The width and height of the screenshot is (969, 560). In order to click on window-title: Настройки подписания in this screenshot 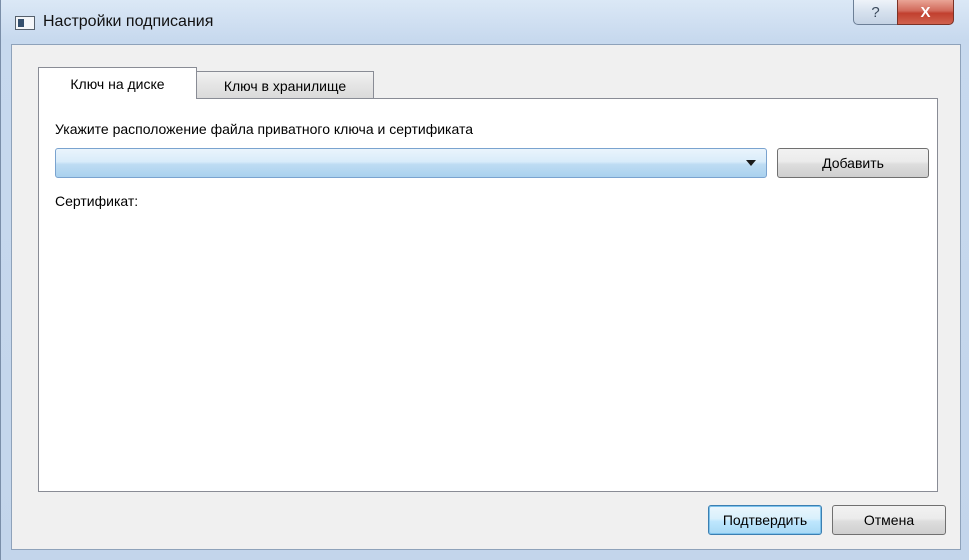, I will do `click(128, 21)`.